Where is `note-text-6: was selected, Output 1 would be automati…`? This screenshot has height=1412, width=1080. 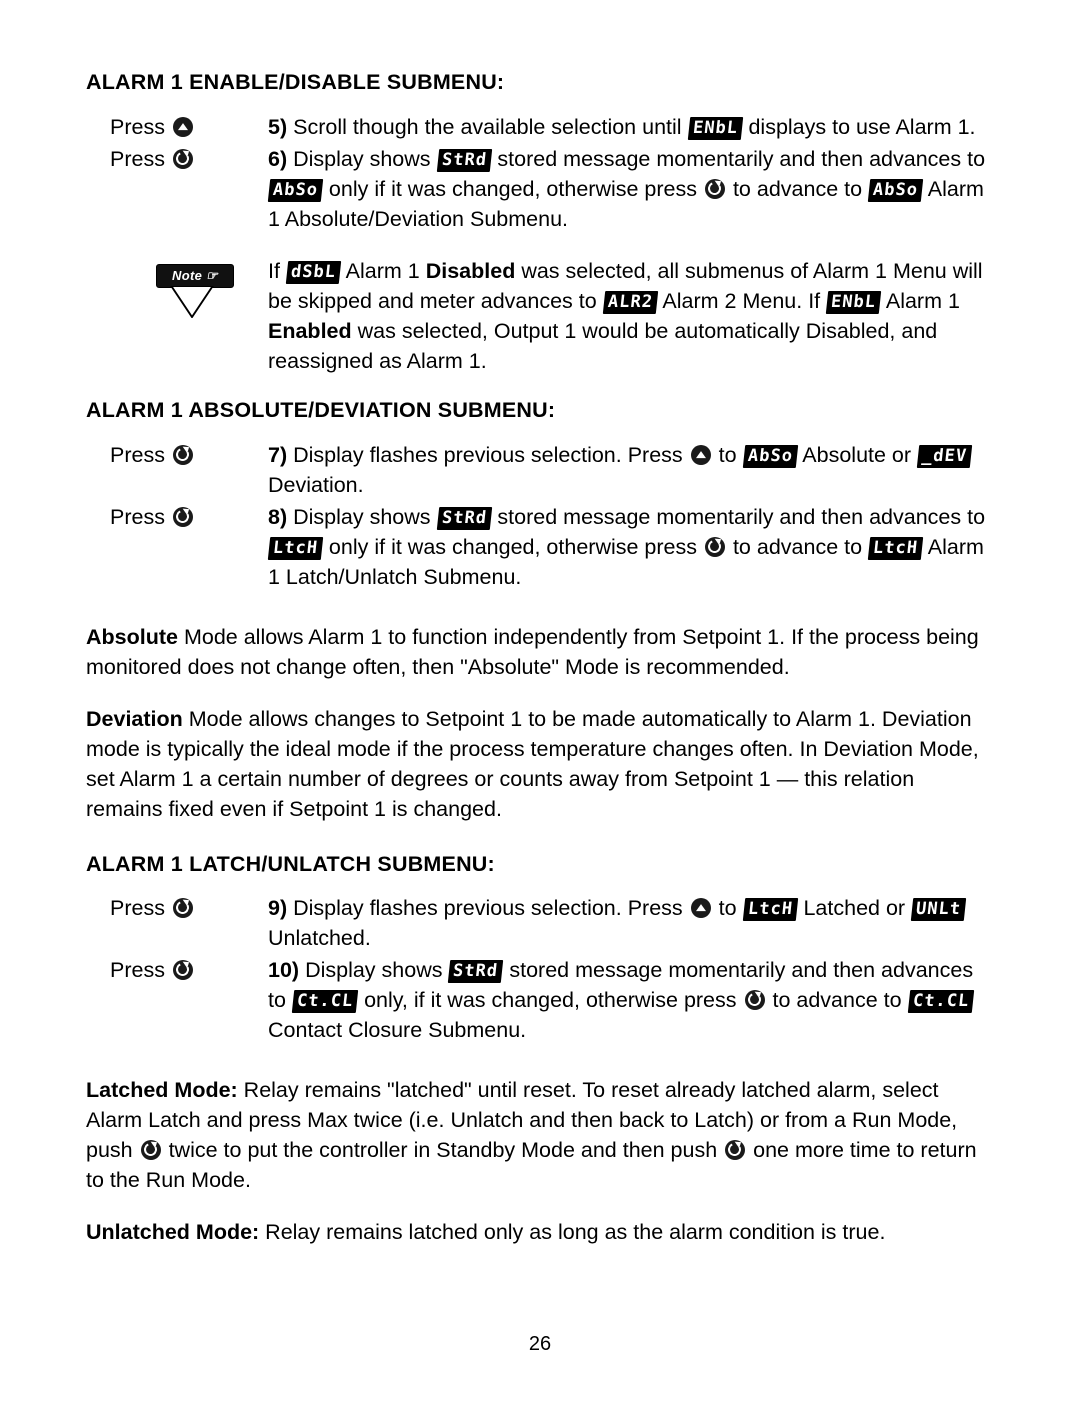 note-text-6: was selected, Output 1 would be automati… is located at coordinates (603, 345).